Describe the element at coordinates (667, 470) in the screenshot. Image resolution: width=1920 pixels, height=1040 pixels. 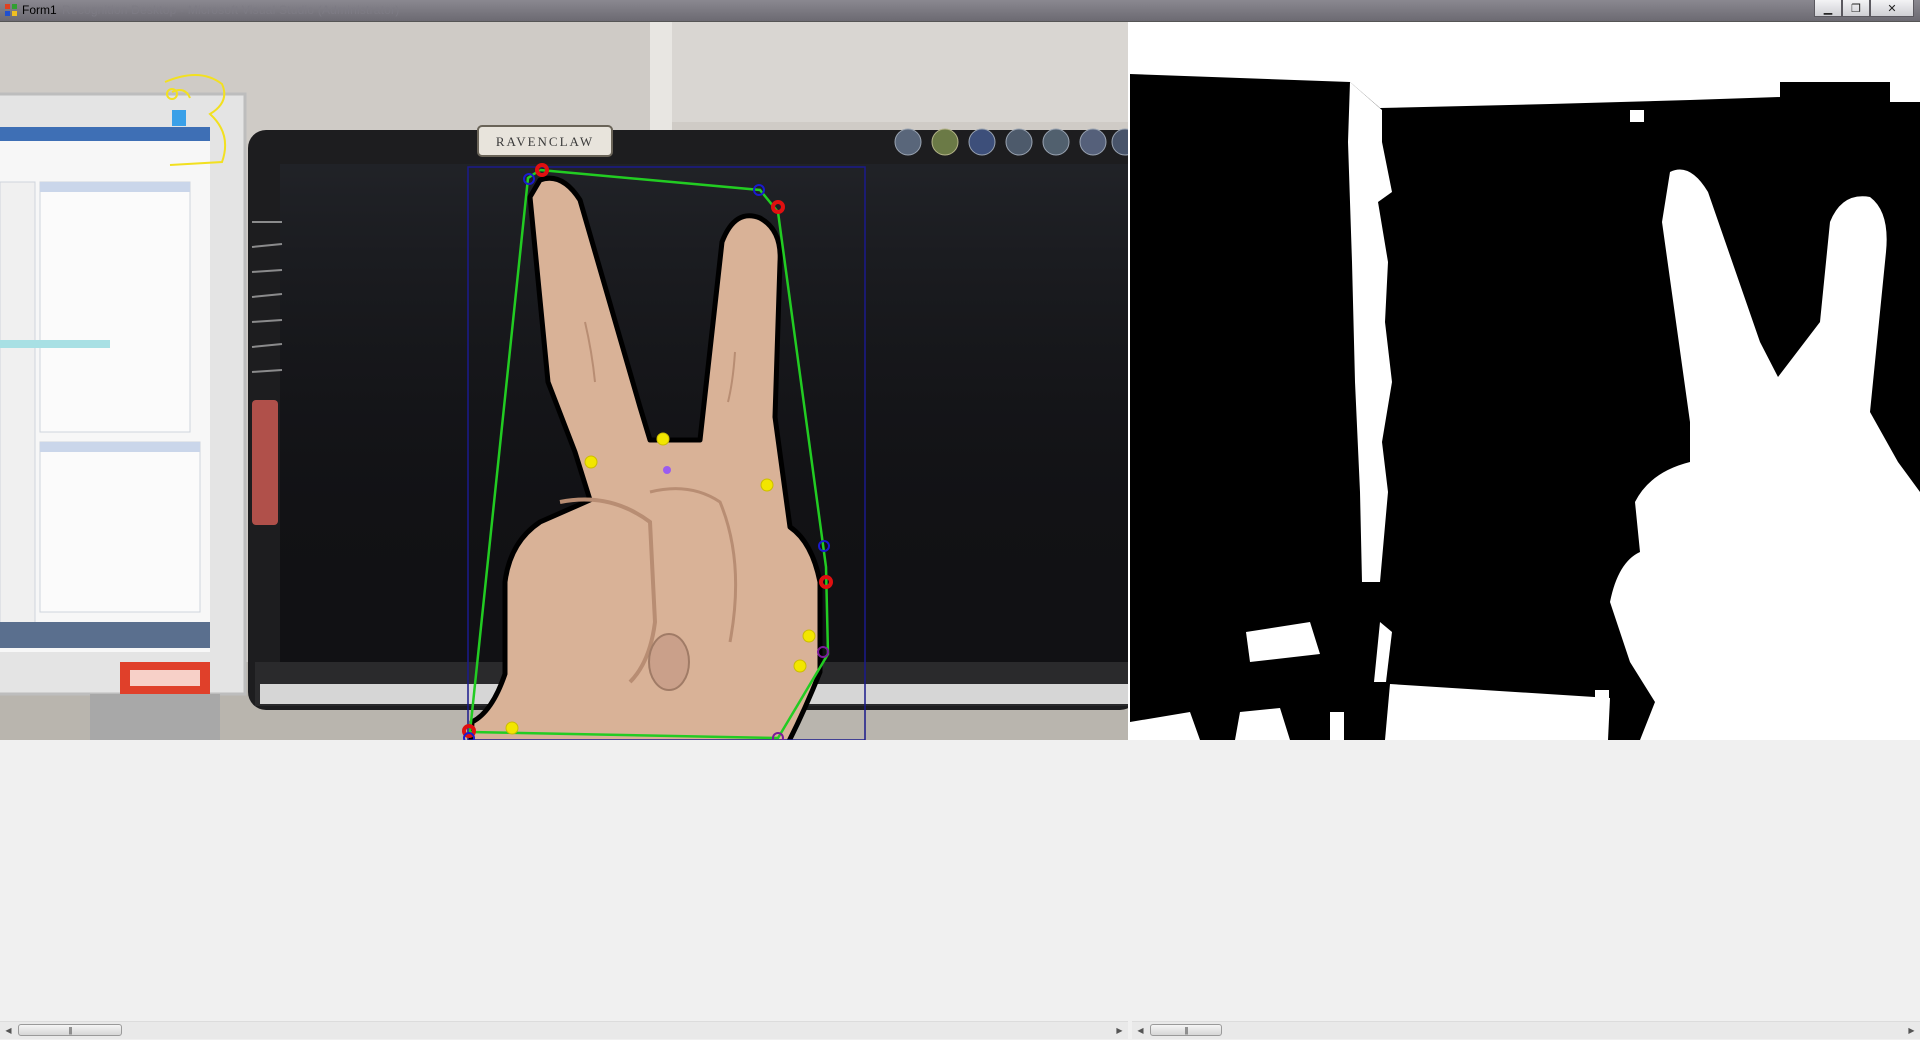
I see `palm-center-marker` at that location.